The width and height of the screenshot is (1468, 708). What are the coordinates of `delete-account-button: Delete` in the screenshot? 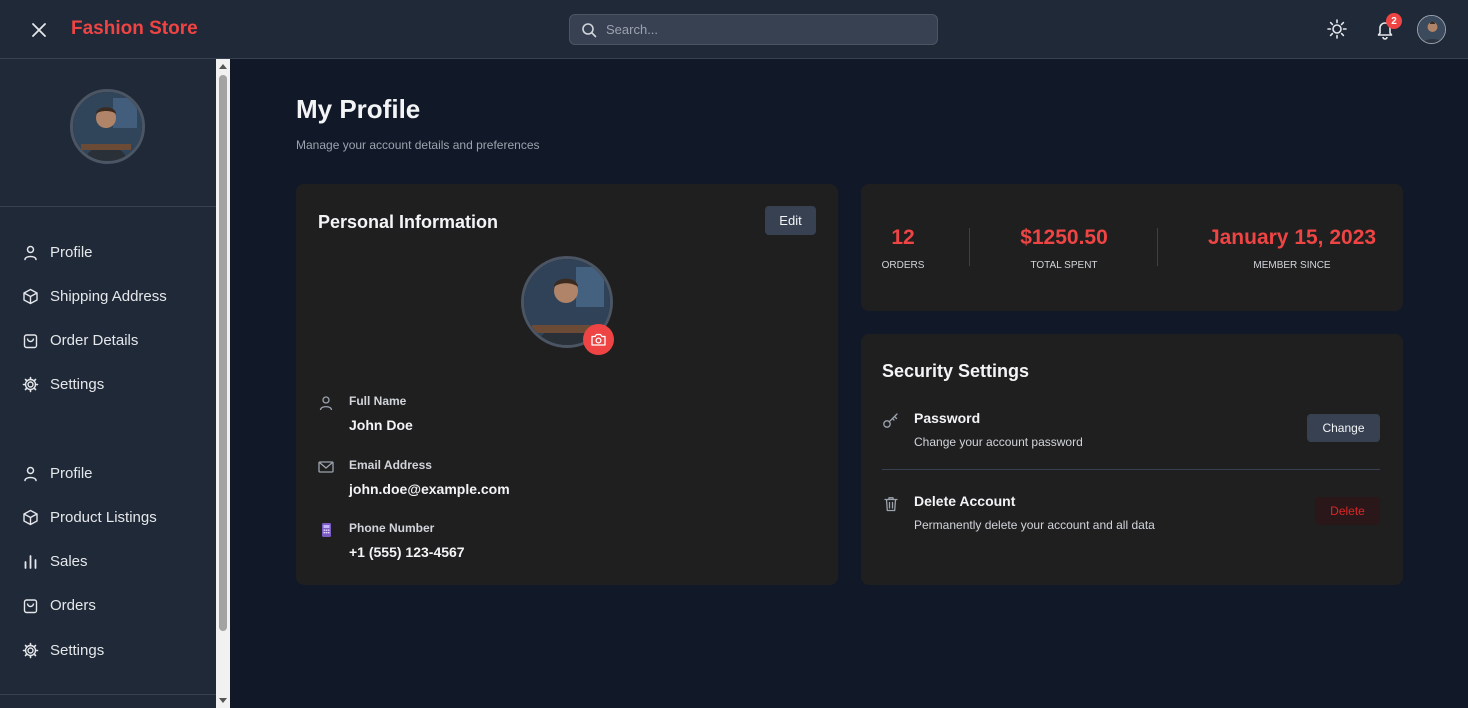 It's located at (1347, 511).